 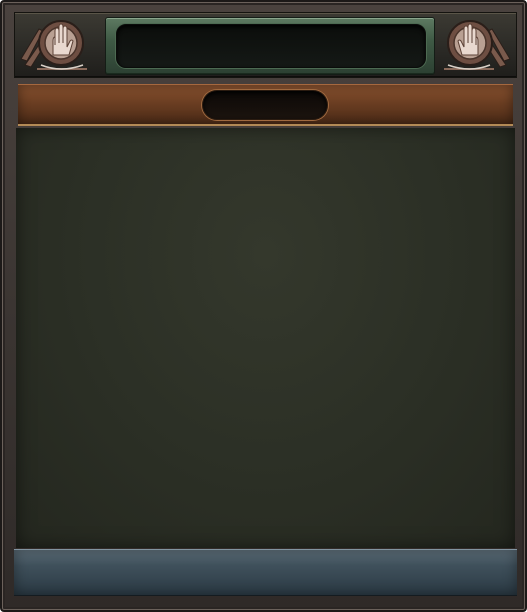 I want to click on footer-bar, so click(x=265, y=572).